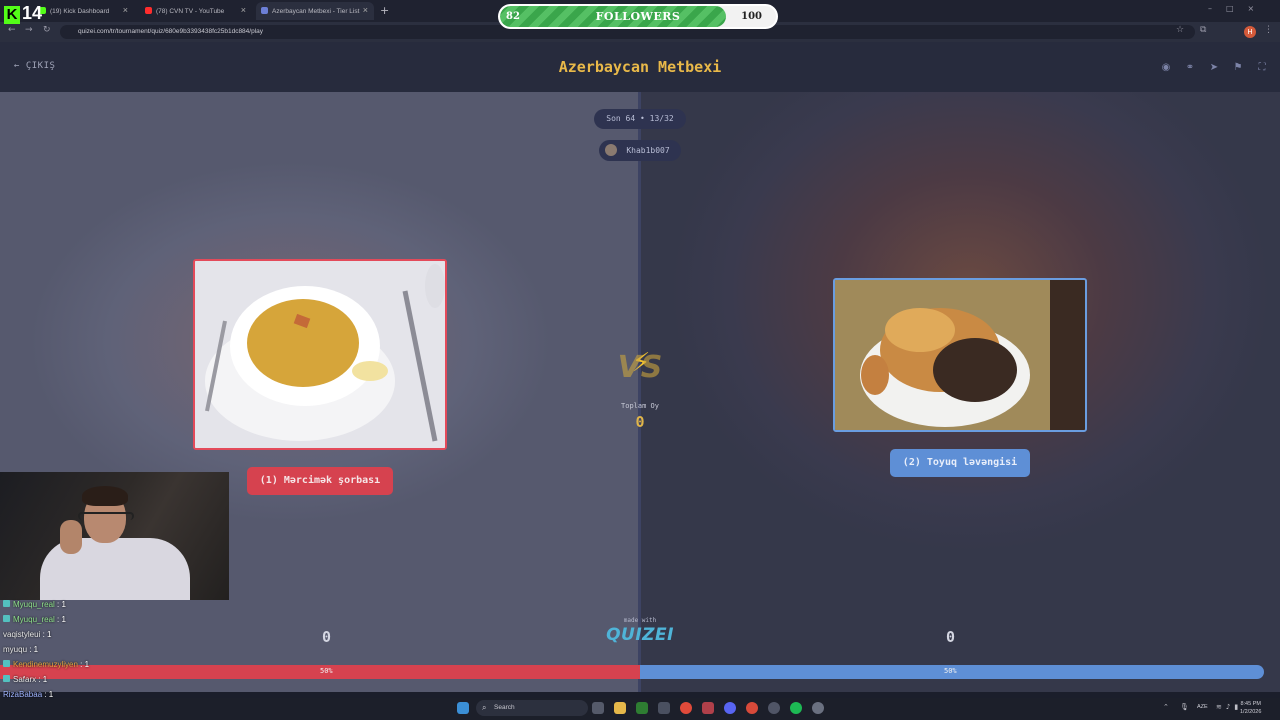 This screenshot has width=1280, height=720. Describe the element at coordinates (774, 708) in the screenshot. I see `obs-icon` at that location.